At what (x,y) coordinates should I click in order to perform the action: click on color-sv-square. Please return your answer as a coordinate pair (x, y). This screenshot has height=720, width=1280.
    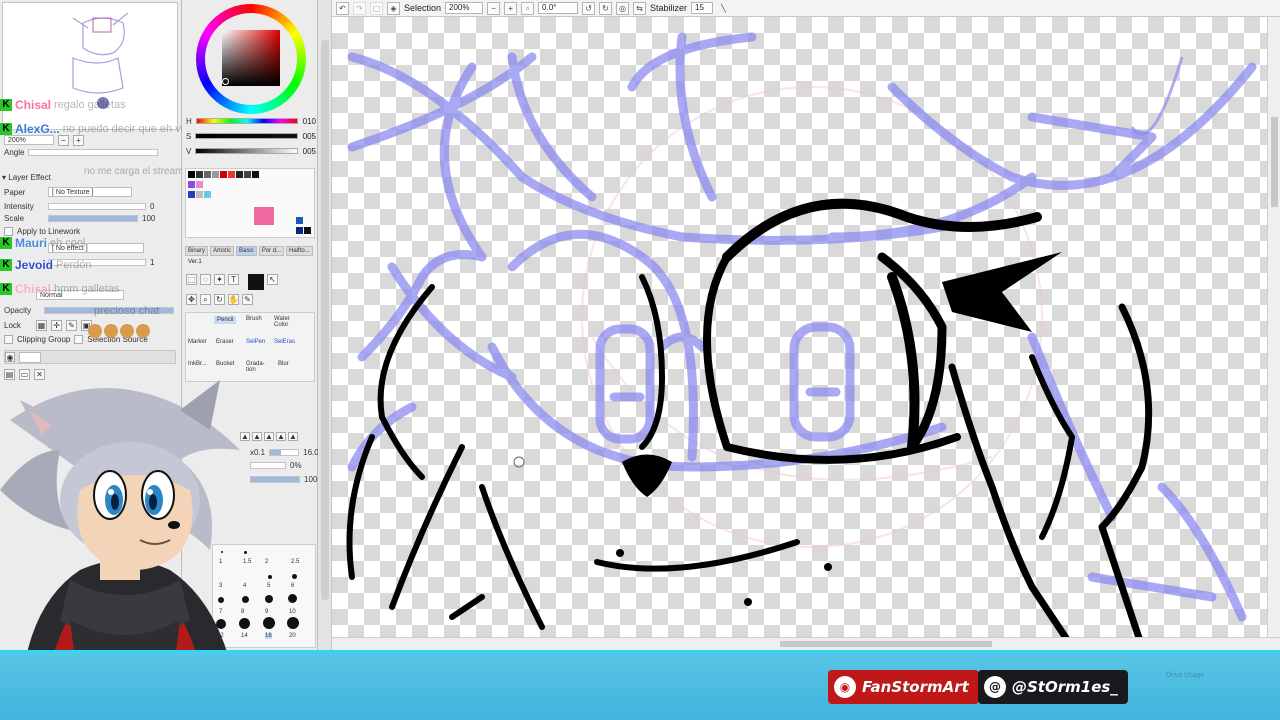
    Looking at the image, I should click on (251, 58).